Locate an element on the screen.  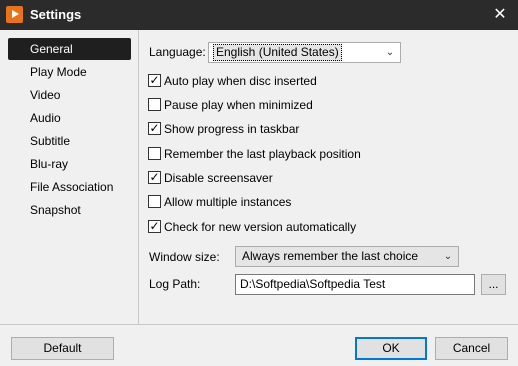
cancel-button: Cancel is located at coordinates (471, 348).